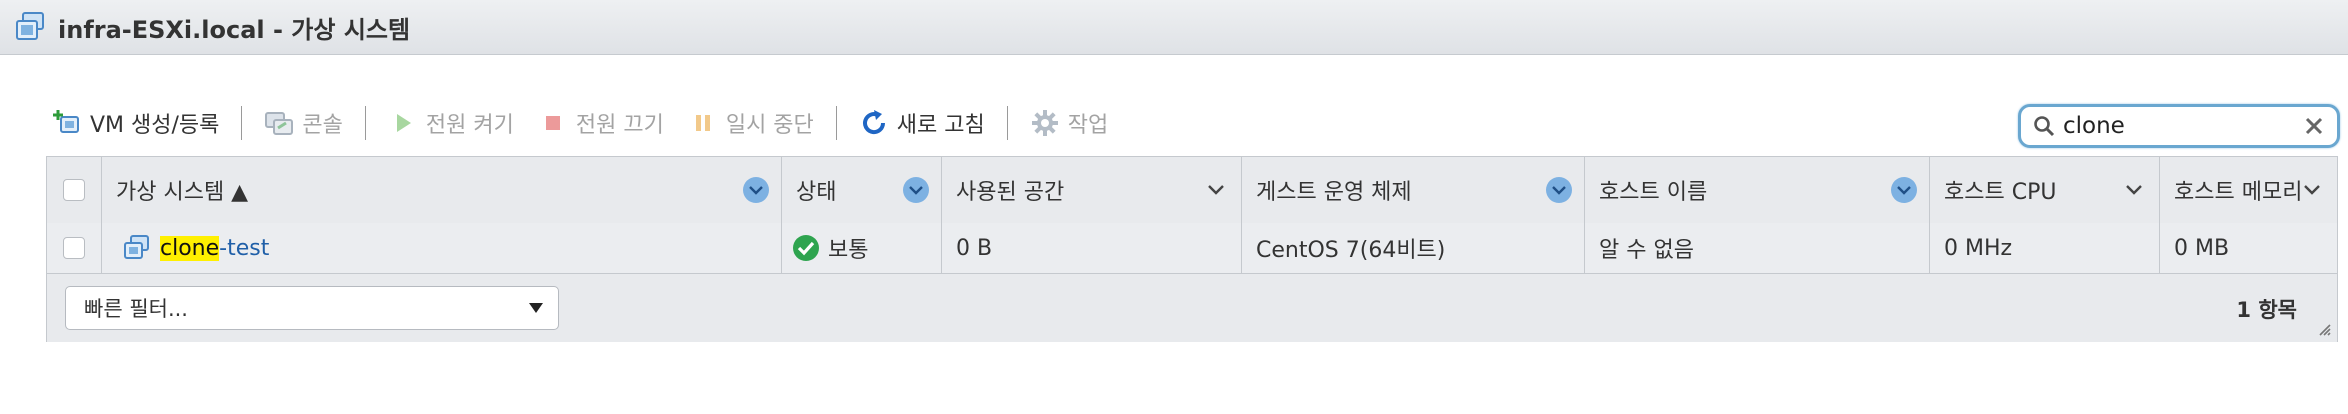 The width and height of the screenshot is (2348, 414). I want to click on actions-label: 작업, so click(1088, 125).